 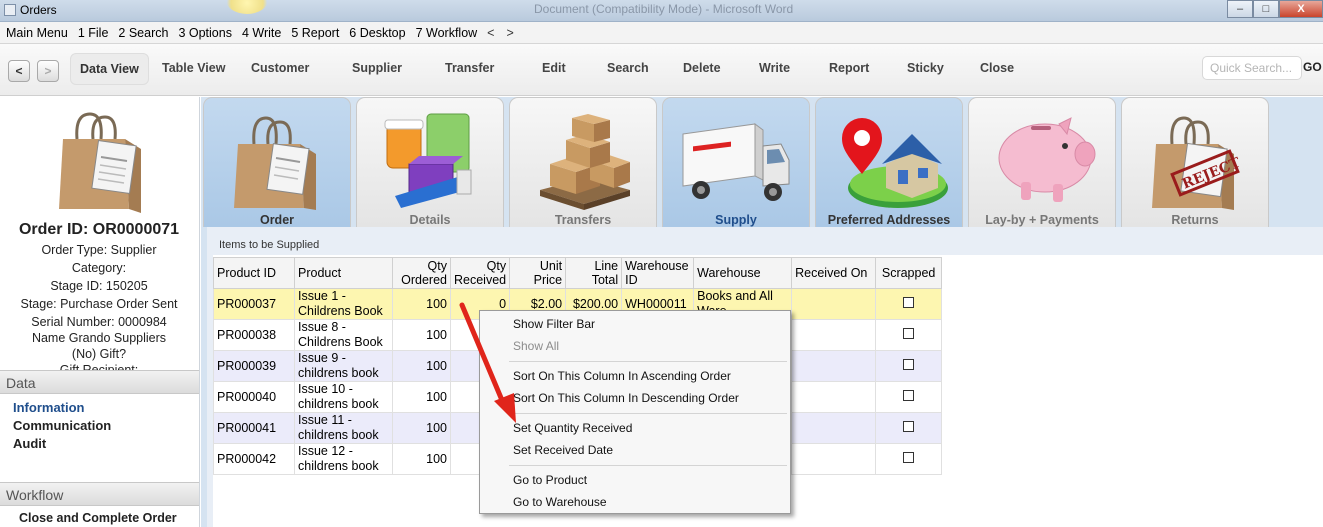 I want to click on tab-preferred-addresses: Preferred Addresses, so click(x=889, y=162).